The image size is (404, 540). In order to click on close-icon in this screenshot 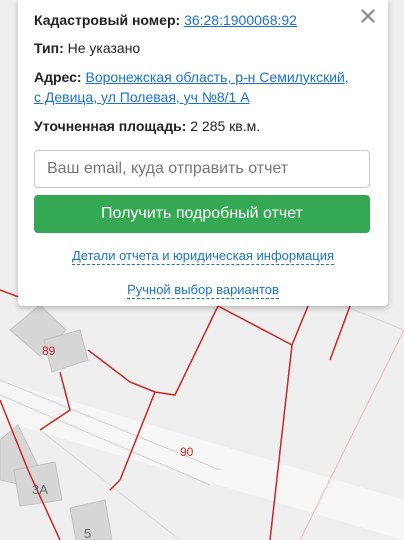, I will do `click(368, 16)`.